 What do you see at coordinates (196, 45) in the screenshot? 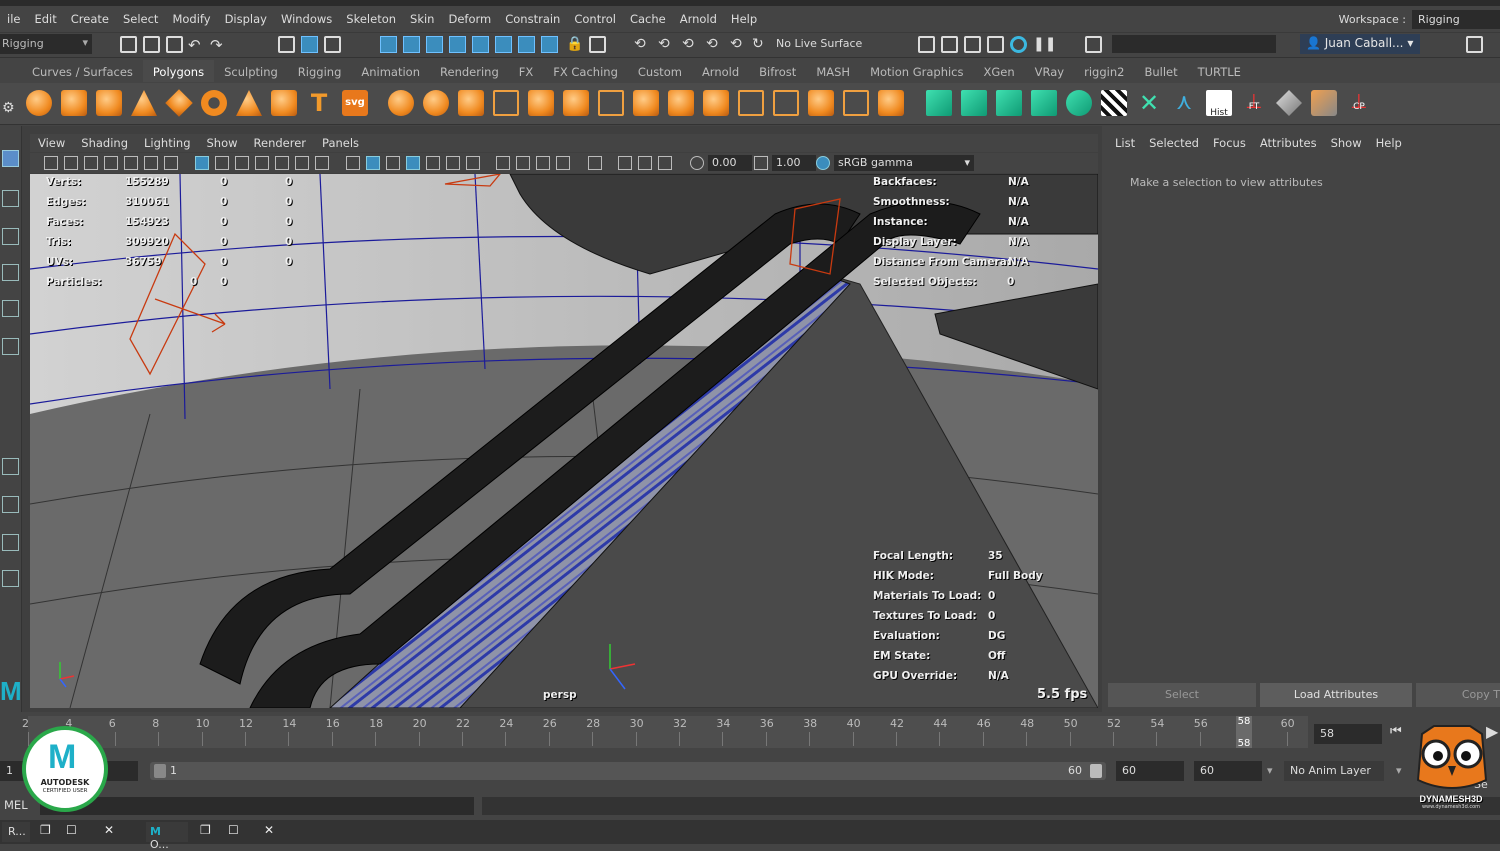
I see `undo-icon: ↶` at bounding box center [196, 45].